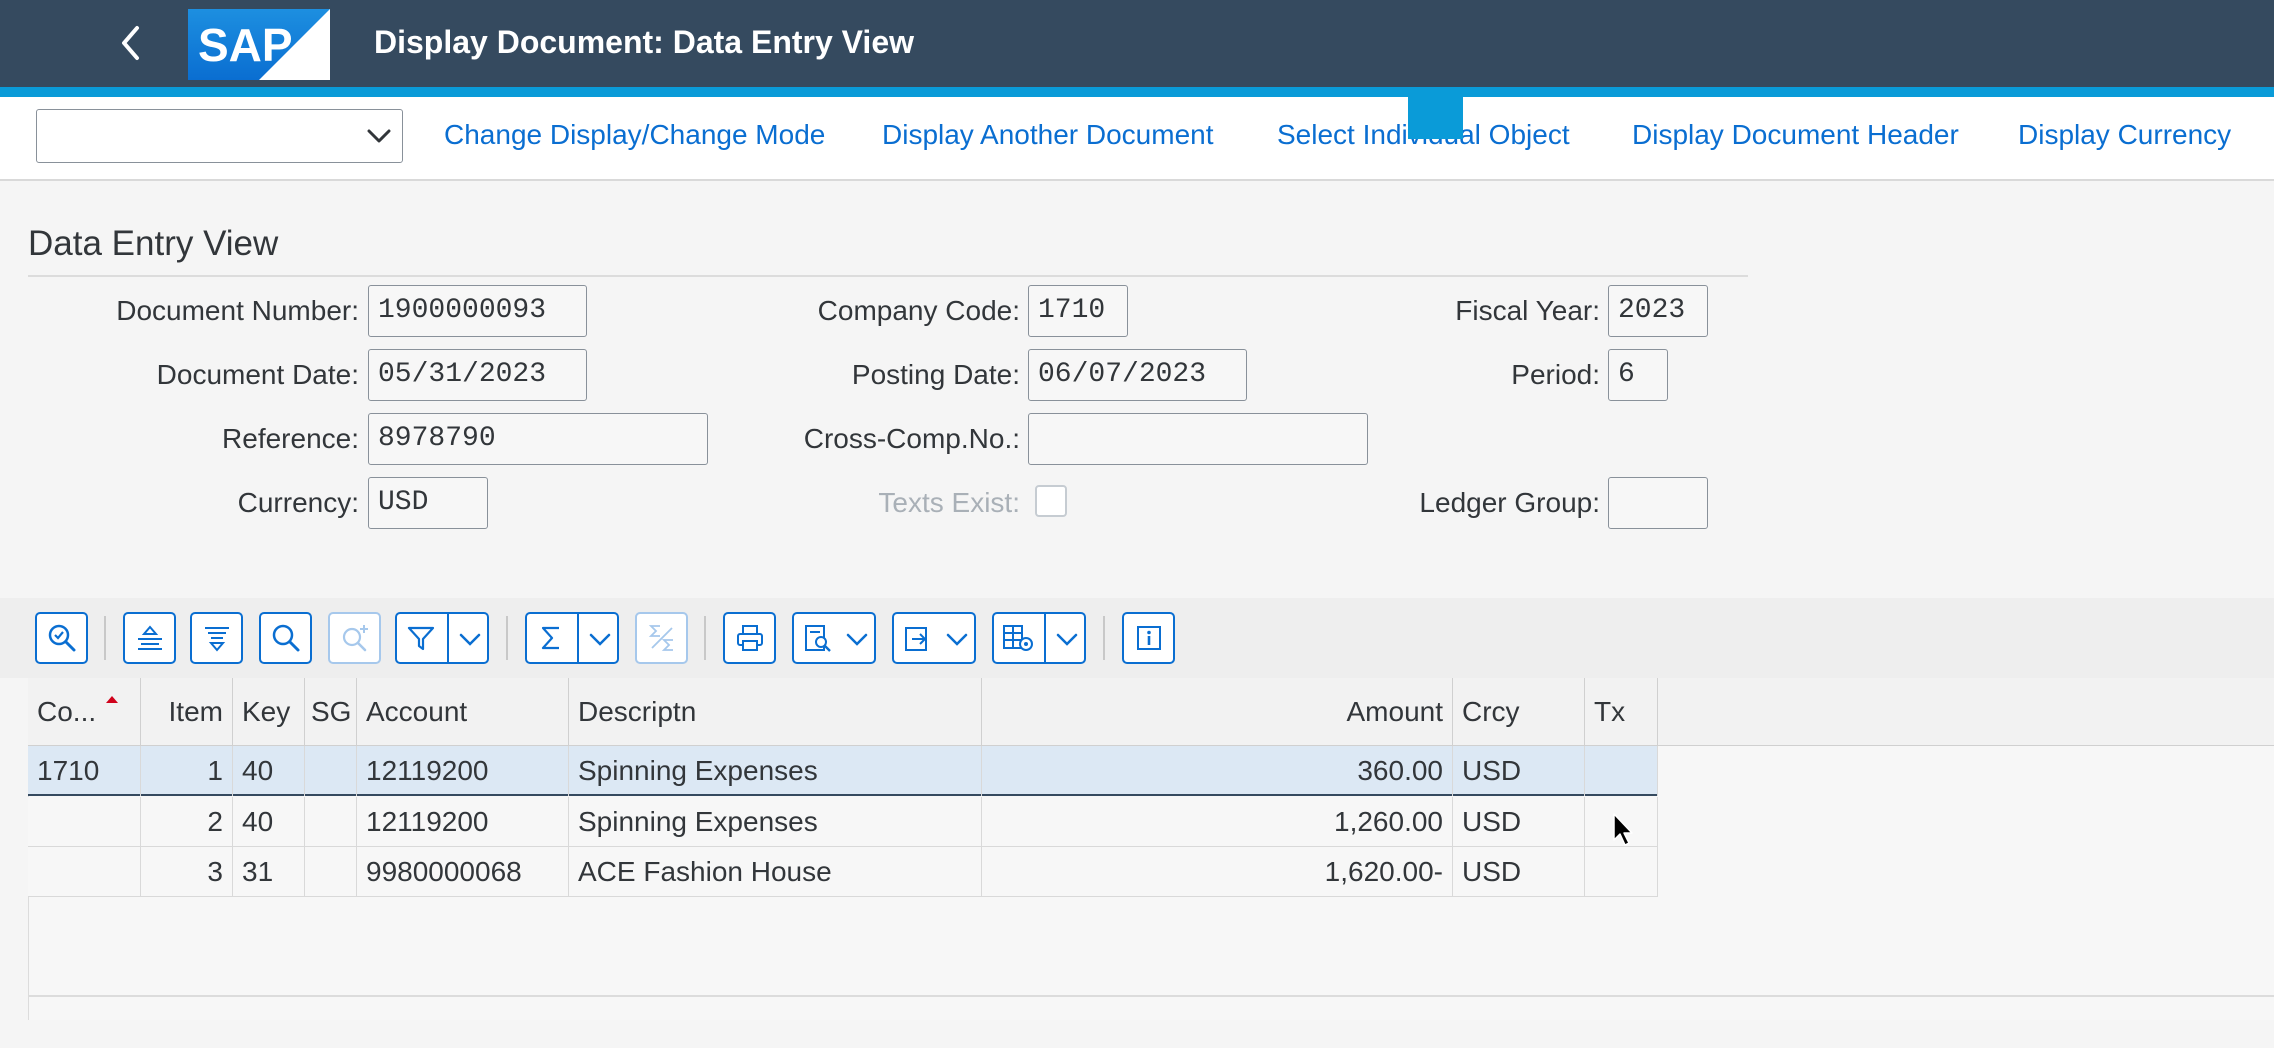 This screenshot has width=2274, height=1048. I want to click on page-title: Display Document: Data Entry View, so click(644, 42).